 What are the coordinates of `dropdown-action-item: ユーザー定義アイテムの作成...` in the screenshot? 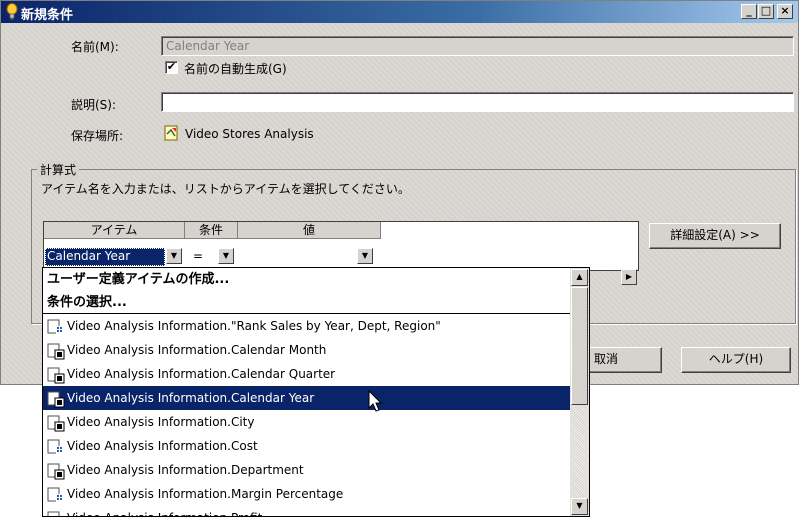 It's located at (306, 279).